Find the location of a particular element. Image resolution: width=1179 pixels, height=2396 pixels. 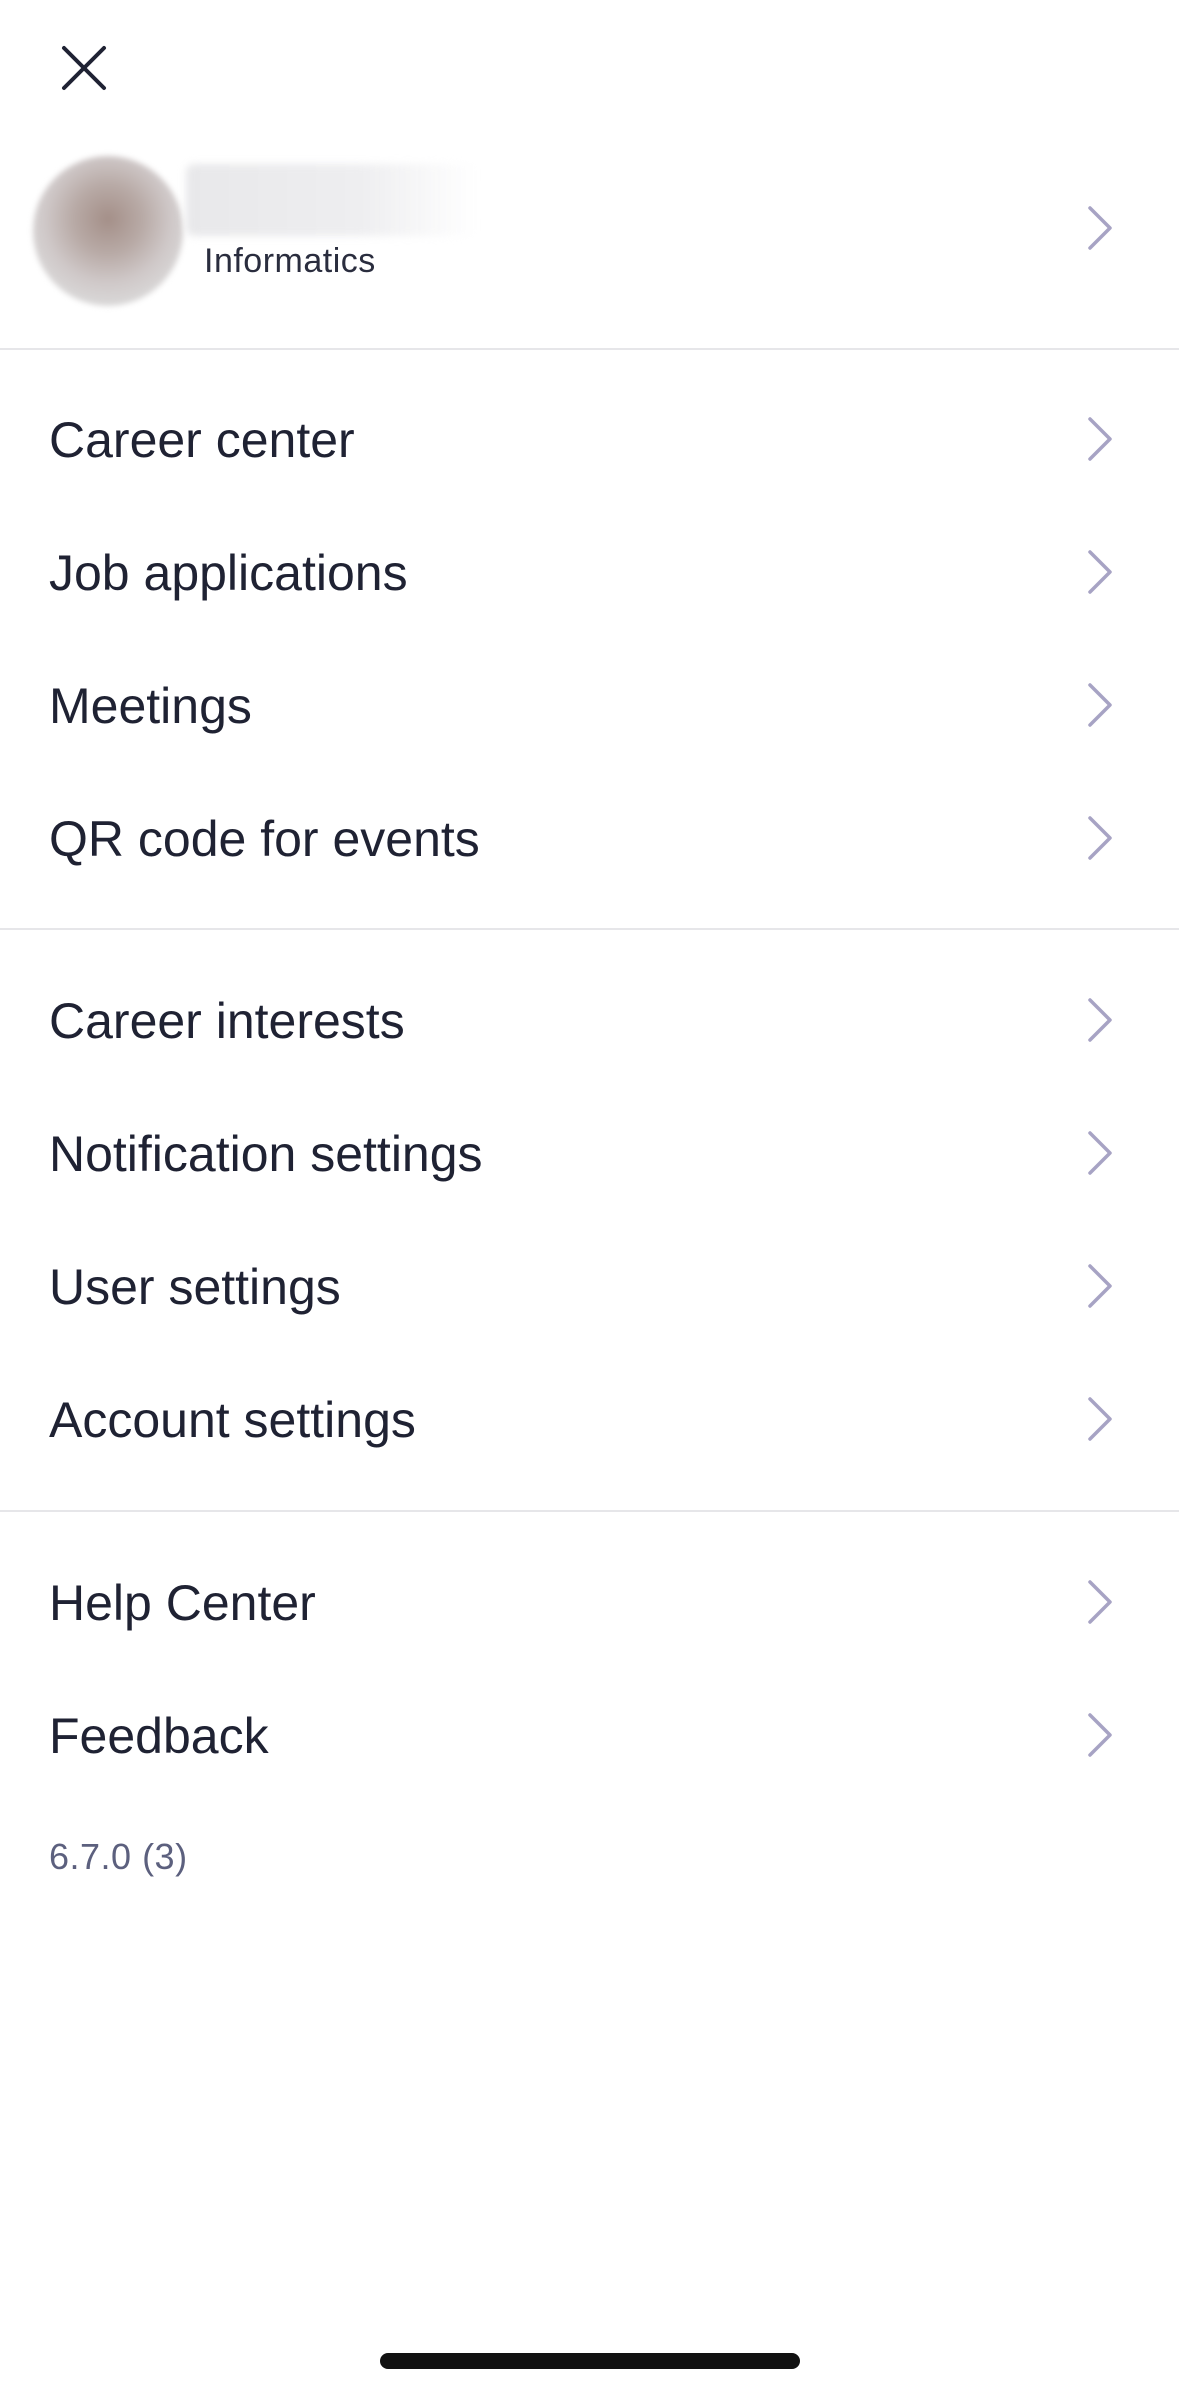

menu-item-label: Job applications is located at coordinates (228, 572).